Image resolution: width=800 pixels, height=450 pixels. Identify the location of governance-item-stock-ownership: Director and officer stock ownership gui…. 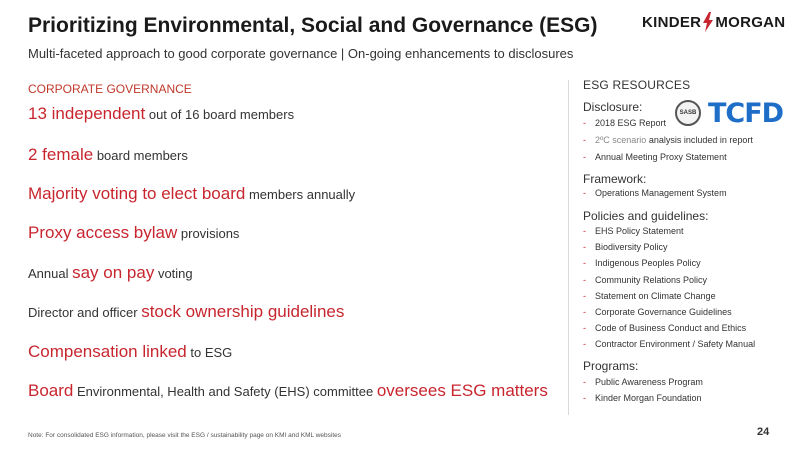
(186, 311).